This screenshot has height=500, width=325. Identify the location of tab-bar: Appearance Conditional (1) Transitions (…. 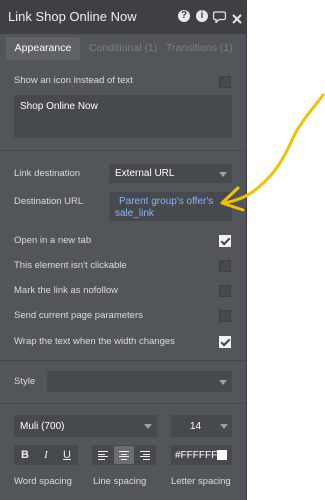
(123, 47).